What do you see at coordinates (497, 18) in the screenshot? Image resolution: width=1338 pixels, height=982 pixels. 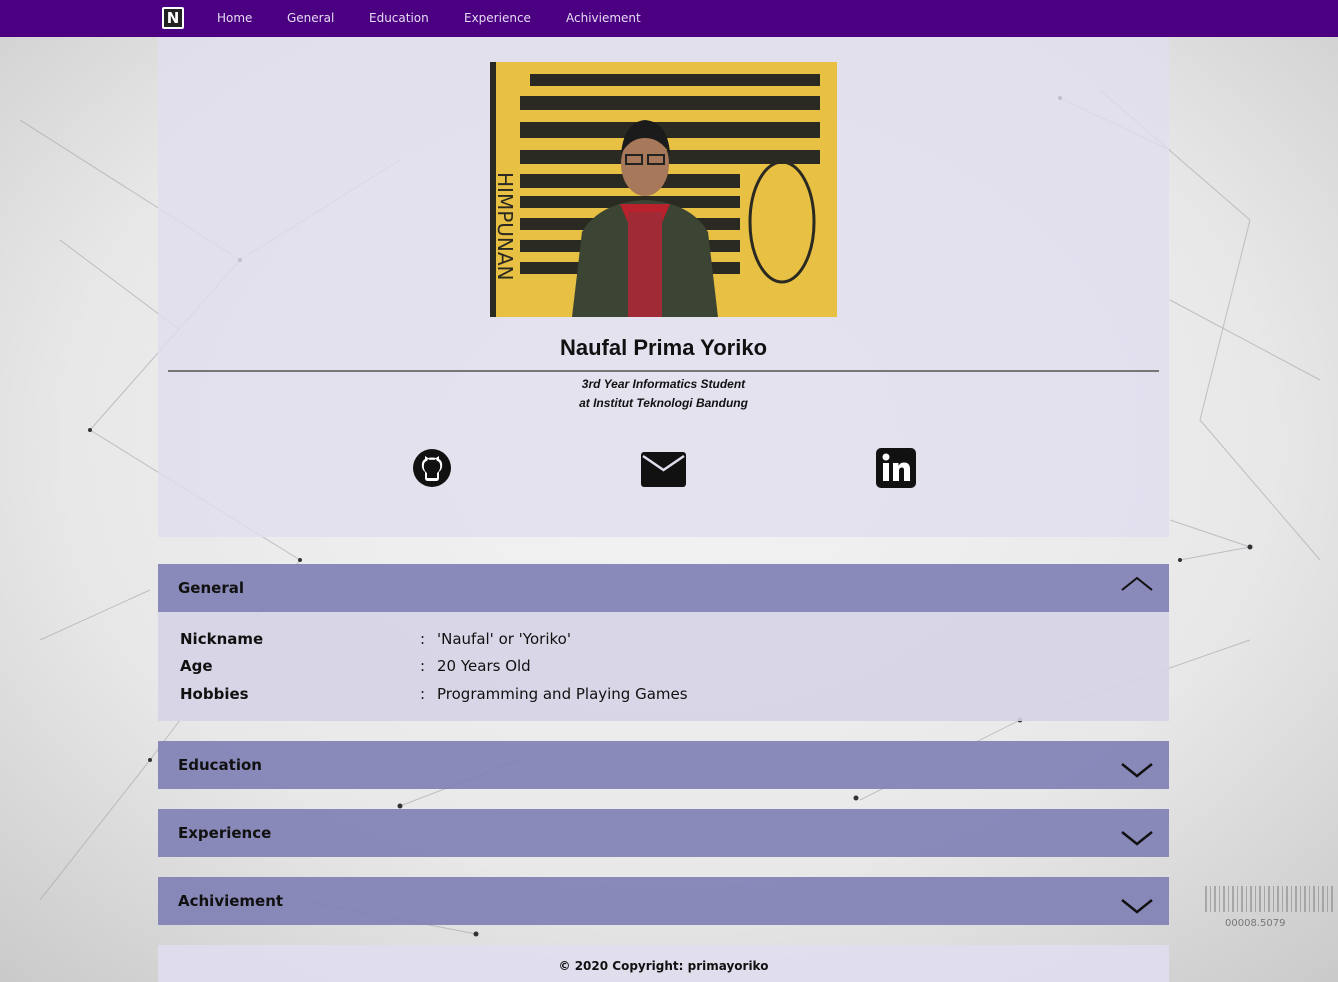 I see `nav-experience: Experience` at bounding box center [497, 18].